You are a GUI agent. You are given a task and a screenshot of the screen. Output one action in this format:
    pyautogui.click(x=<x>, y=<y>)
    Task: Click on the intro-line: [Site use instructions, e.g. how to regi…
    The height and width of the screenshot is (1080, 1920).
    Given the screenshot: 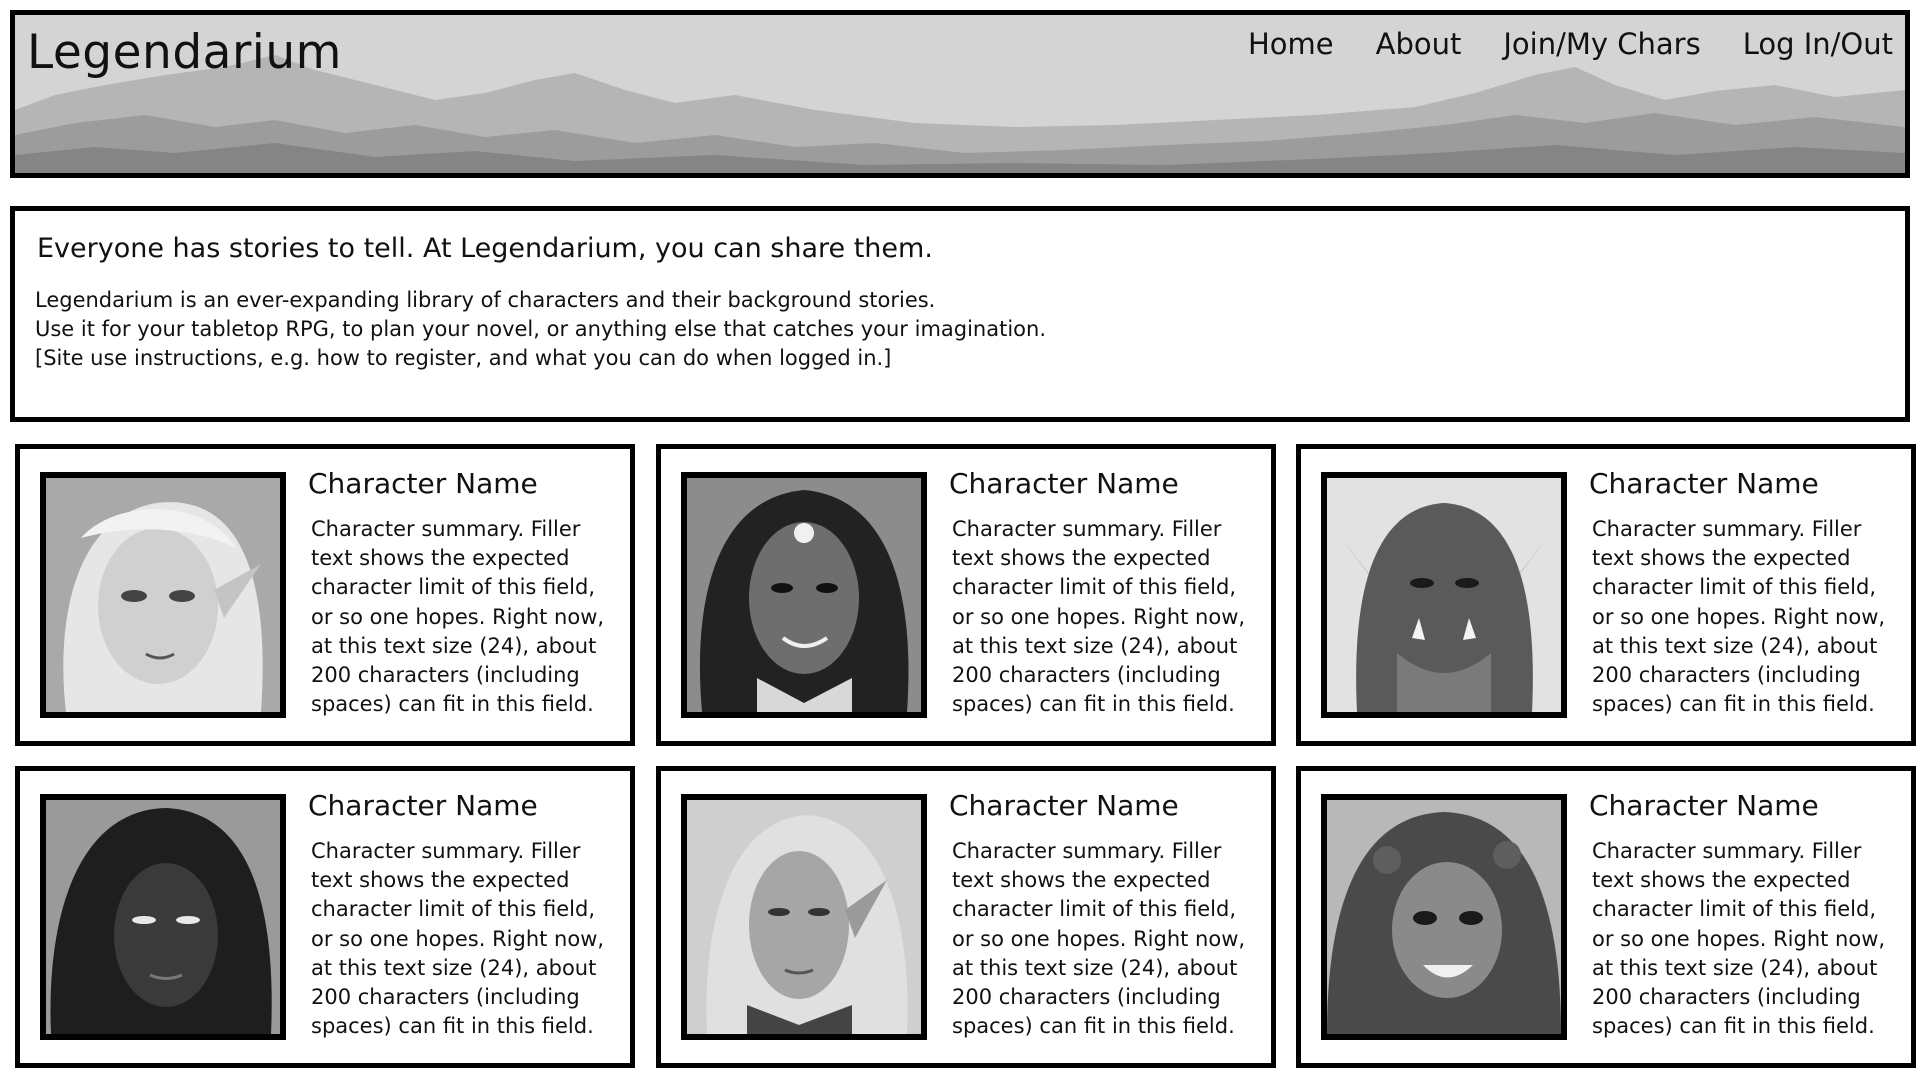 What is the action you would take?
    pyautogui.click(x=463, y=358)
    